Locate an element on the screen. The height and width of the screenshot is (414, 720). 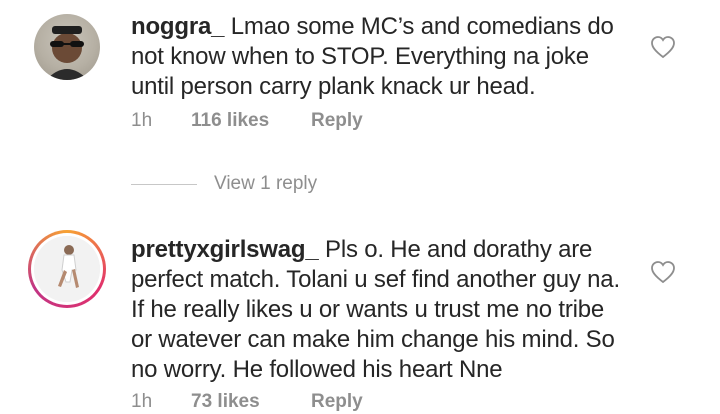
comment-username: noggra_ is located at coordinates (177, 26).